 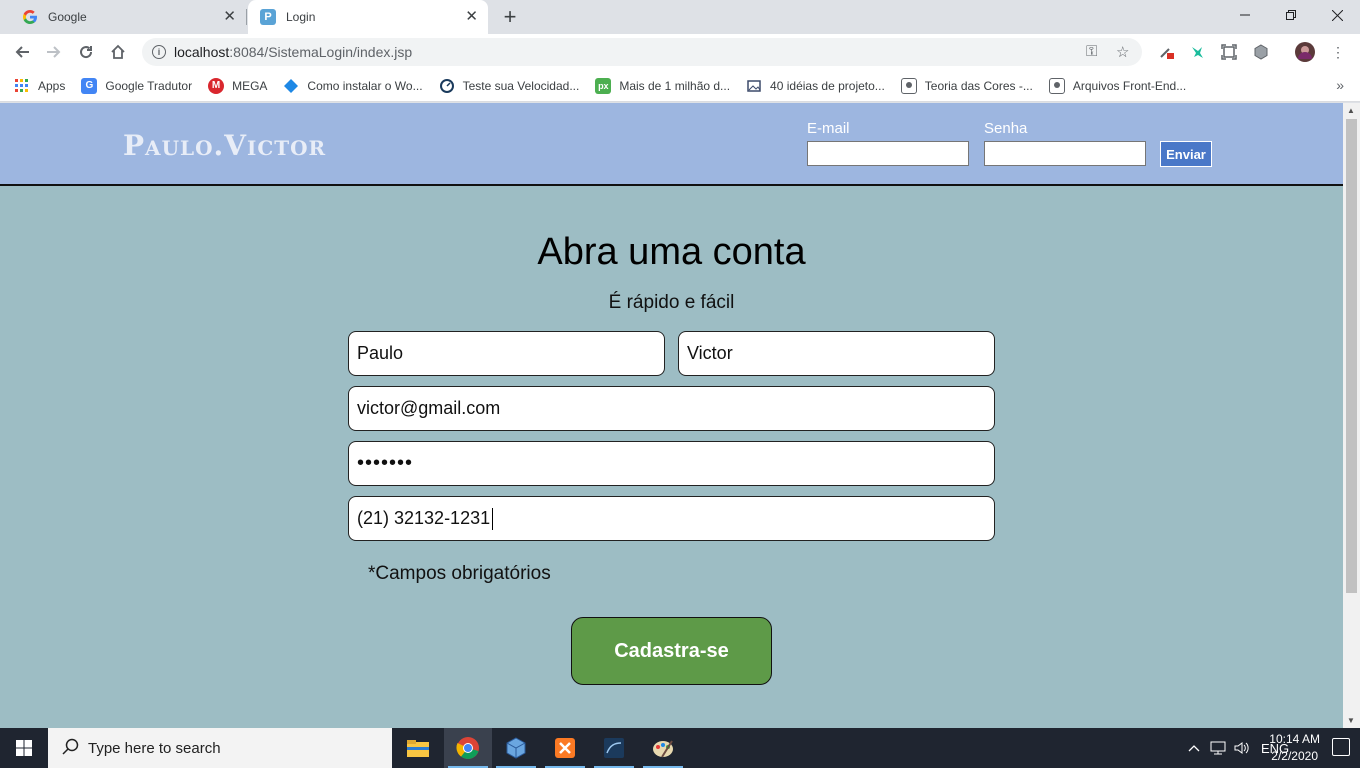 I want to click on translate-icon: G, so click(x=89, y=85).